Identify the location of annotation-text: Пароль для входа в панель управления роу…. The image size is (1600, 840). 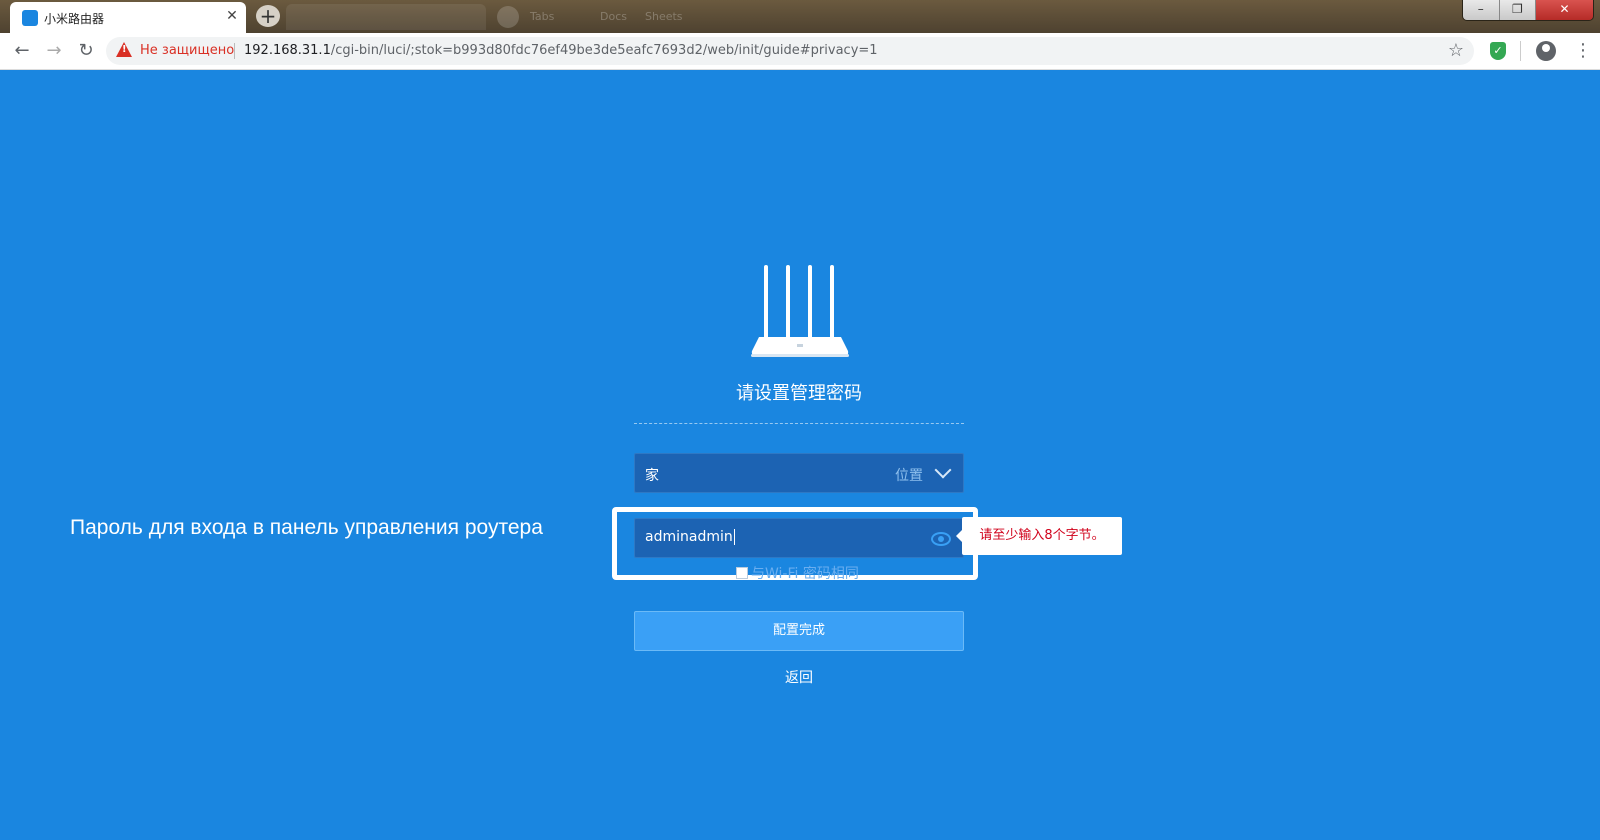
(306, 527).